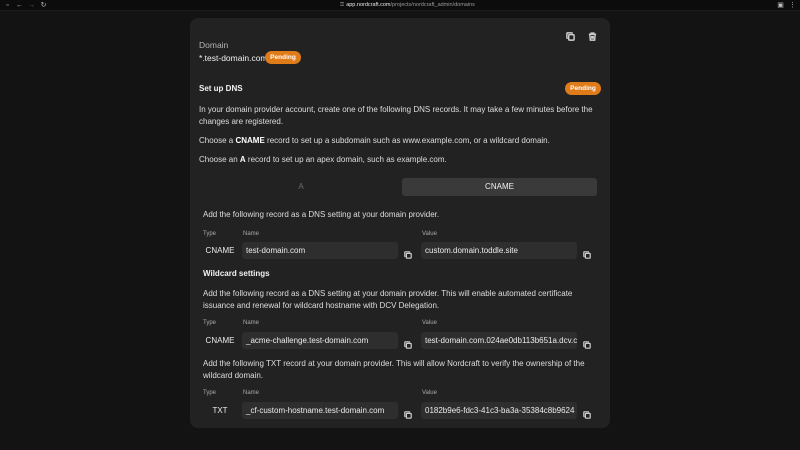 This screenshot has width=800, height=450. I want to click on trash-icon, so click(592, 36).